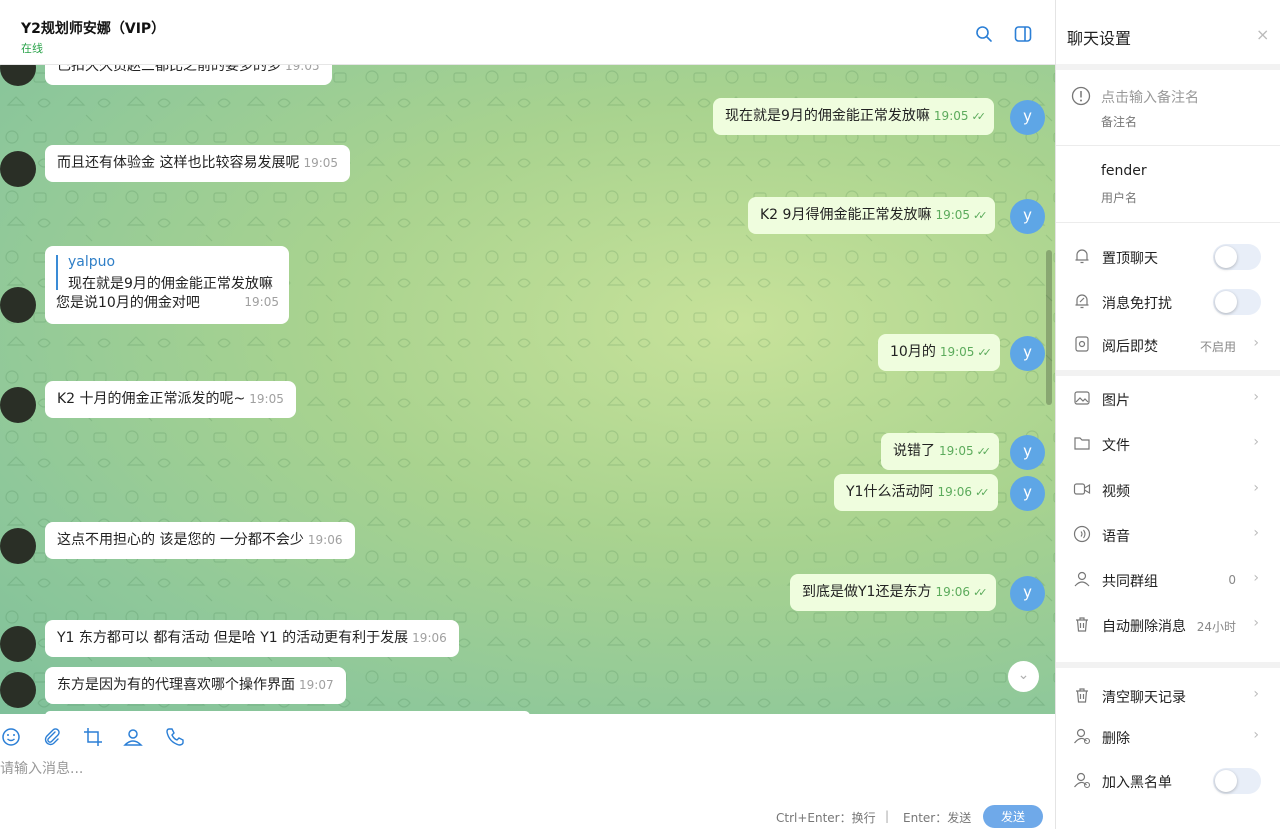  What do you see at coordinates (1237, 257) in the screenshot?
I see `pin-chat-toggle` at bounding box center [1237, 257].